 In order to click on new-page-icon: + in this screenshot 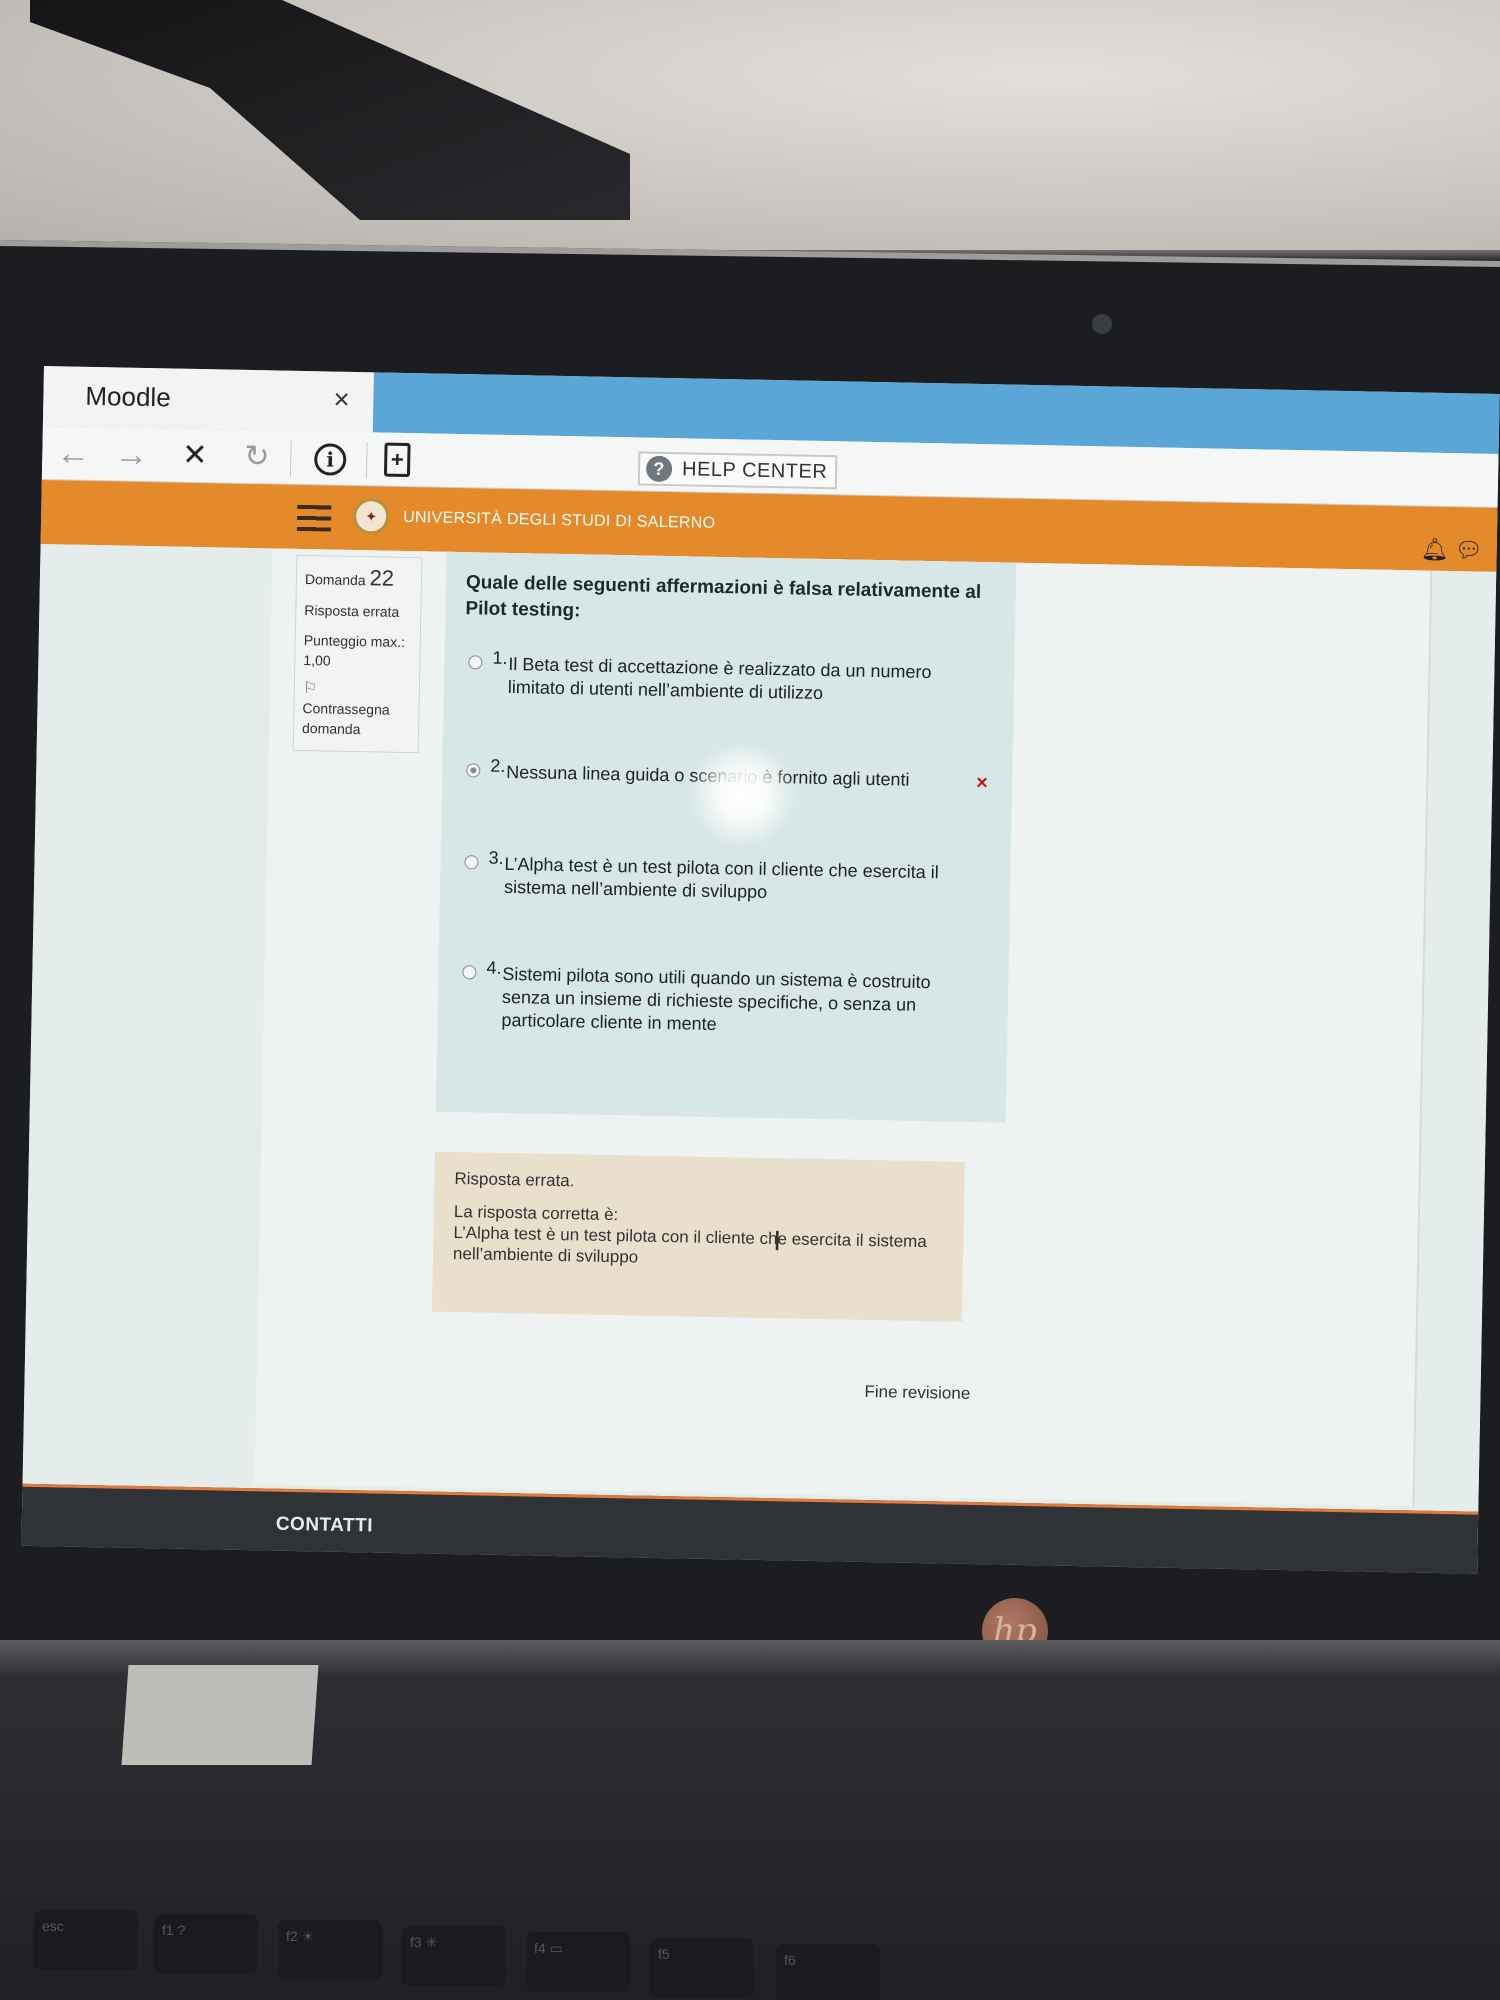, I will do `click(397, 460)`.